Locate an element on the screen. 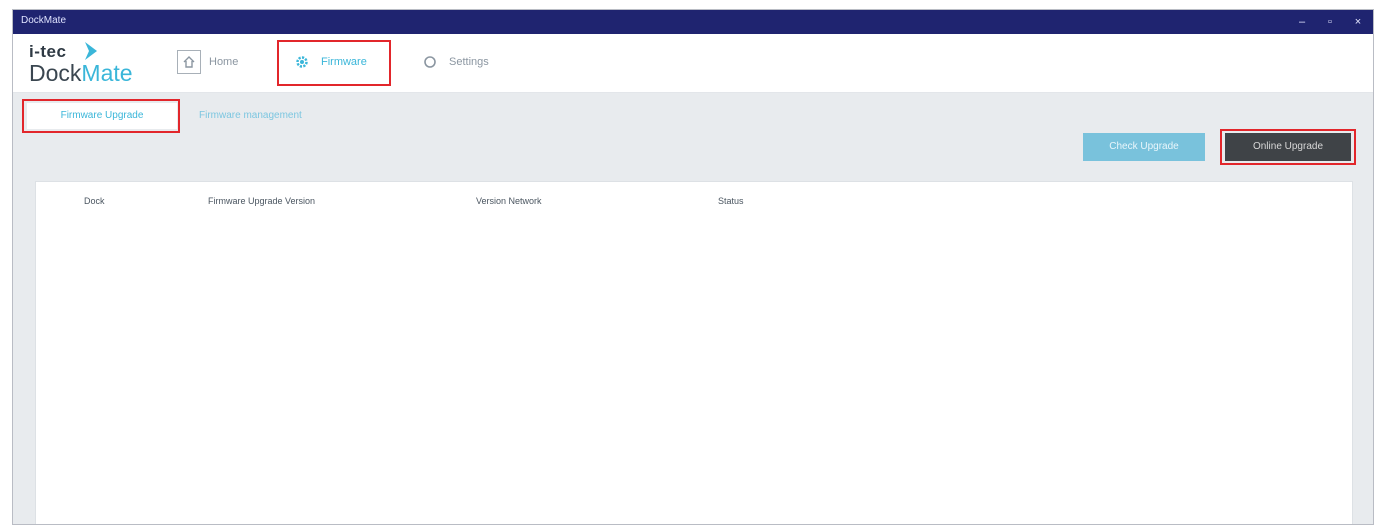 This screenshot has height=528, width=1381. column-header-dock: Dock is located at coordinates (94, 201).